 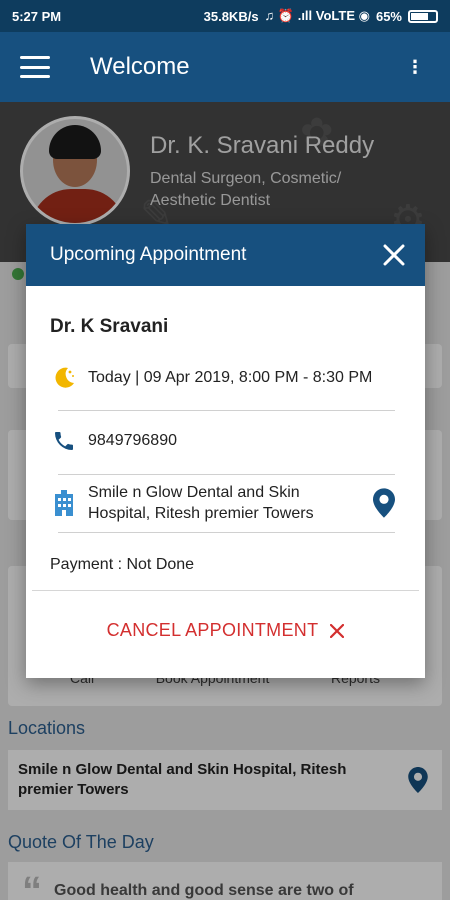 What do you see at coordinates (222, 441) in the screenshot?
I see `phone-row: 9849796890` at bounding box center [222, 441].